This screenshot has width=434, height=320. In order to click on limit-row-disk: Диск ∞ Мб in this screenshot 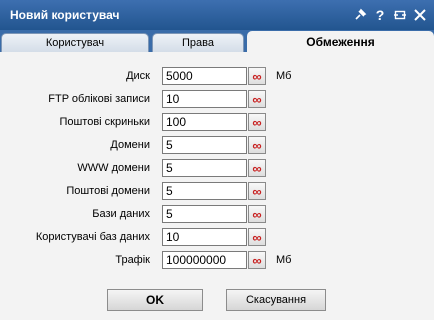, I will do `click(217, 77)`.